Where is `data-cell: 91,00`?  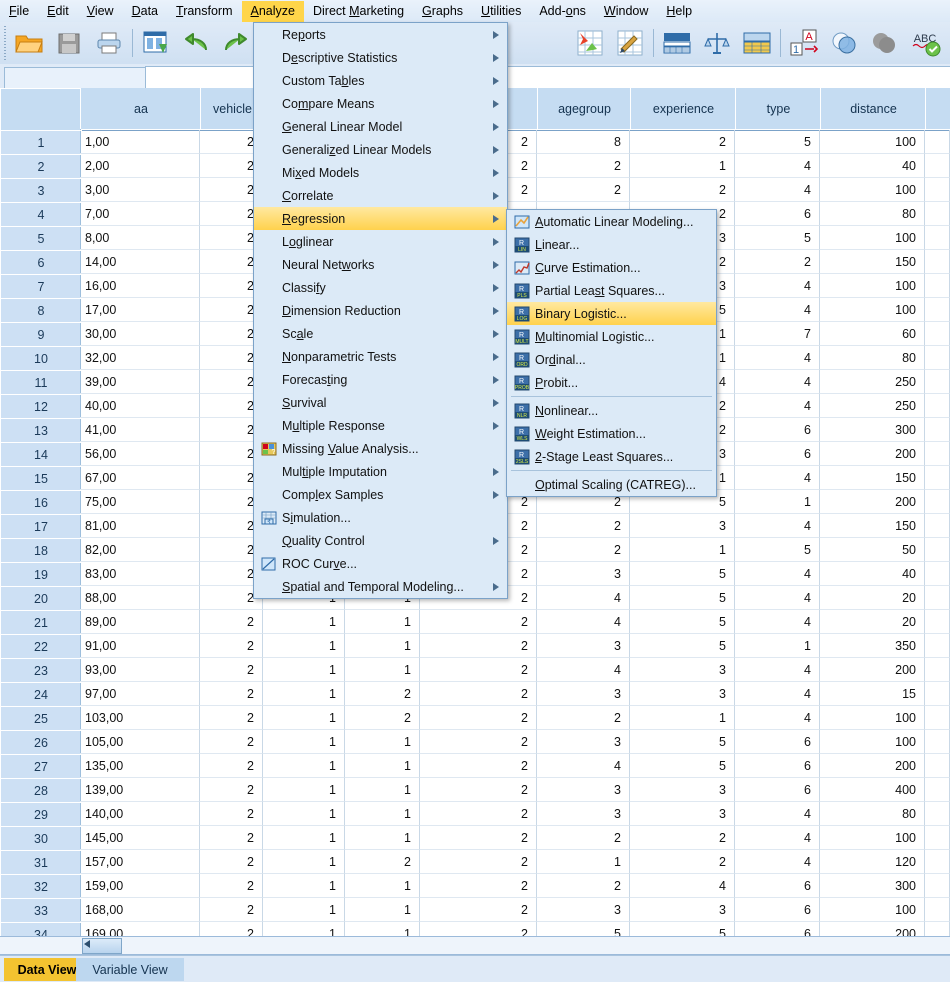
data-cell: 91,00 is located at coordinates (140, 646).